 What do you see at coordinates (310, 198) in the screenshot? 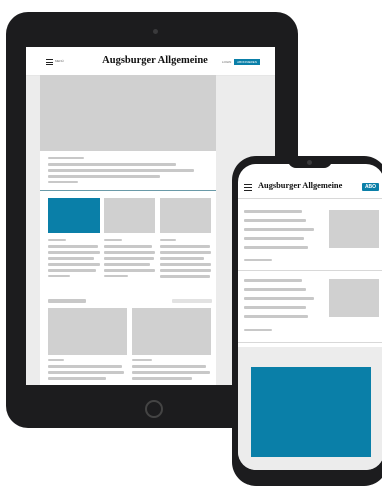
I see `header-divider` at bounding box center [310, 198].